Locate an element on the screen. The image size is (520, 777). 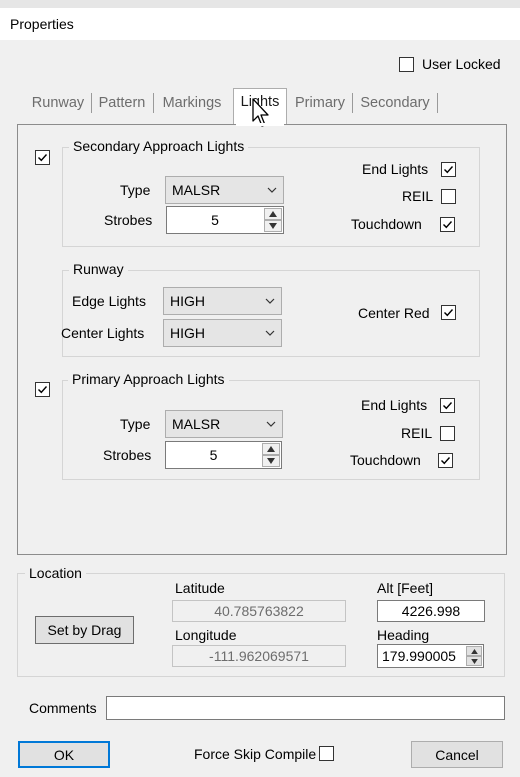
cancel-label: Cancel is located at coordinates (457, 754).